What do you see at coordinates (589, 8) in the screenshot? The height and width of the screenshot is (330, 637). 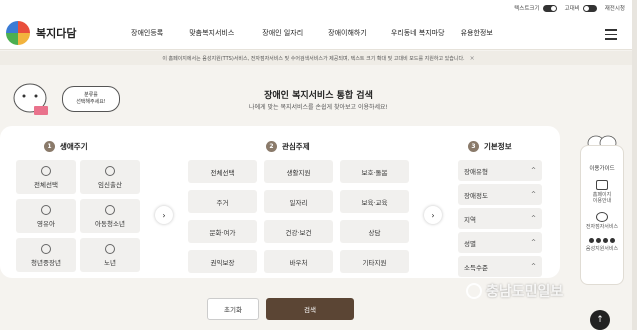 I see `high-contrast-switch` at bounding box center [589, 8].